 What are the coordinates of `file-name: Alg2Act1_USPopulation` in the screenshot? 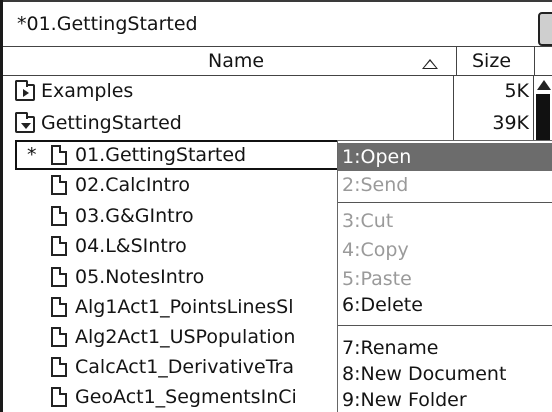 It's located at (185, 337).